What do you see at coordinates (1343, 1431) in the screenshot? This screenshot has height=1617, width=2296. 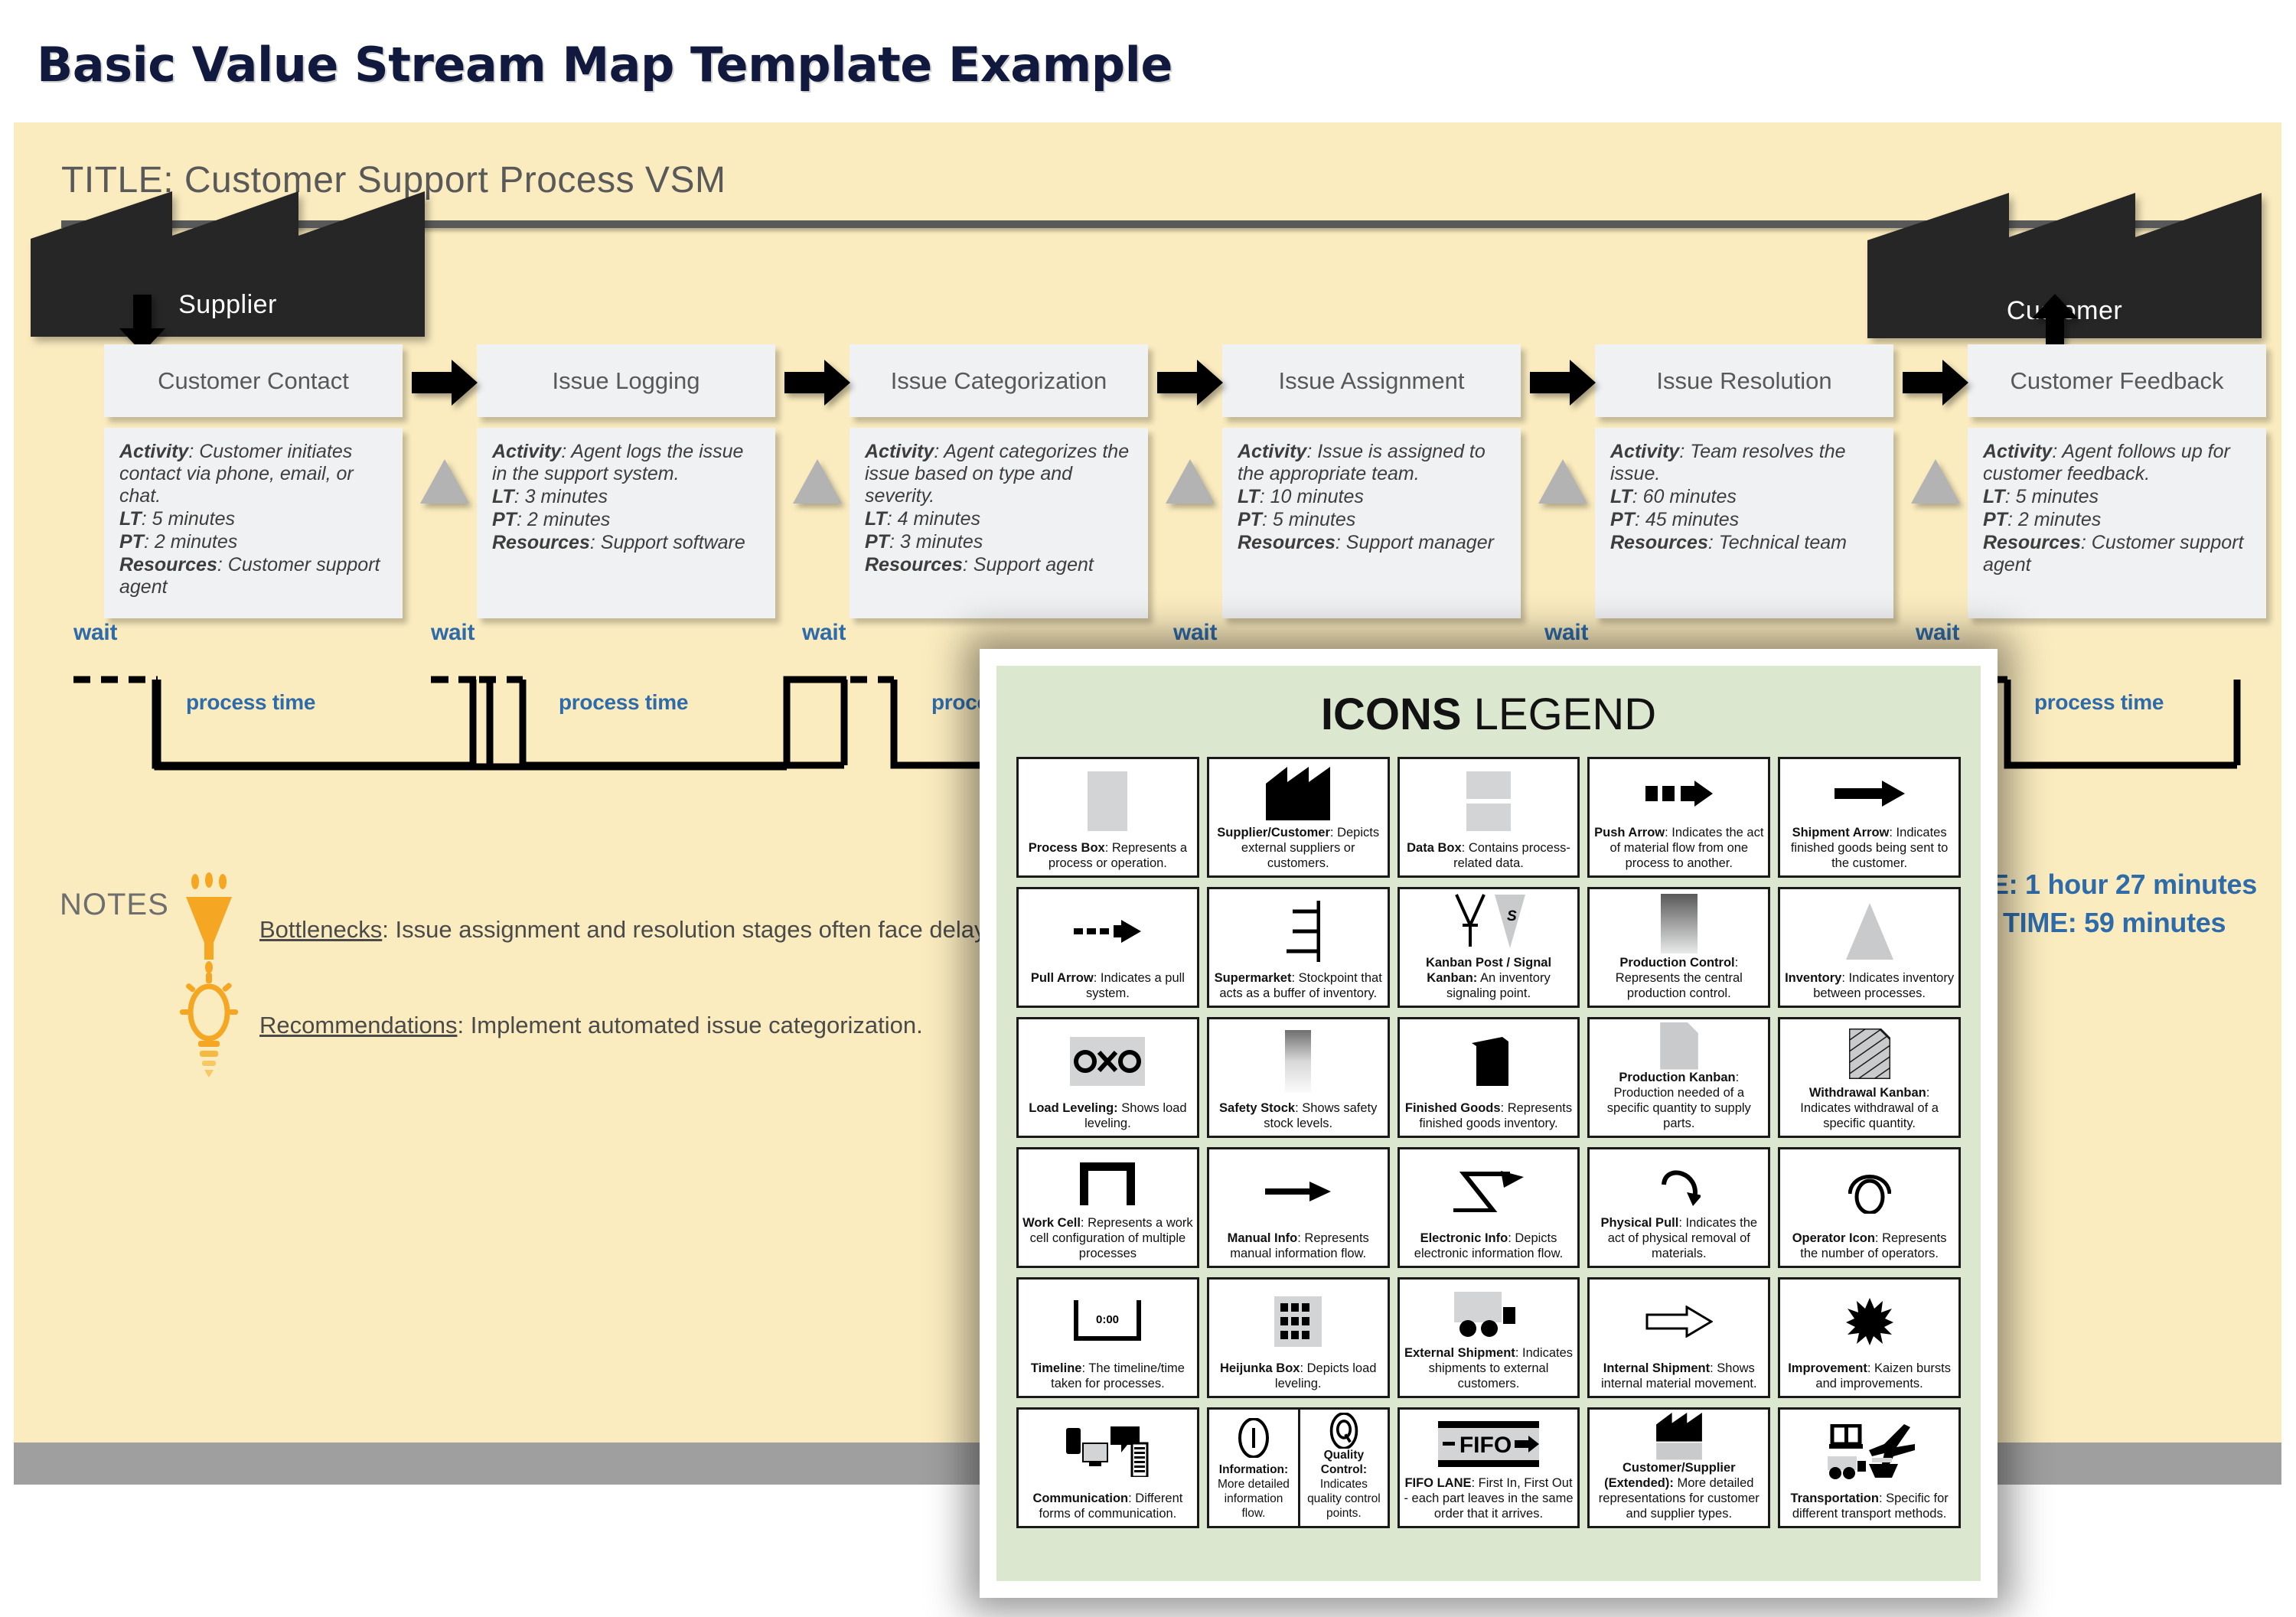 I see `quality-control-icon` at bounding box center [1343, 1431].